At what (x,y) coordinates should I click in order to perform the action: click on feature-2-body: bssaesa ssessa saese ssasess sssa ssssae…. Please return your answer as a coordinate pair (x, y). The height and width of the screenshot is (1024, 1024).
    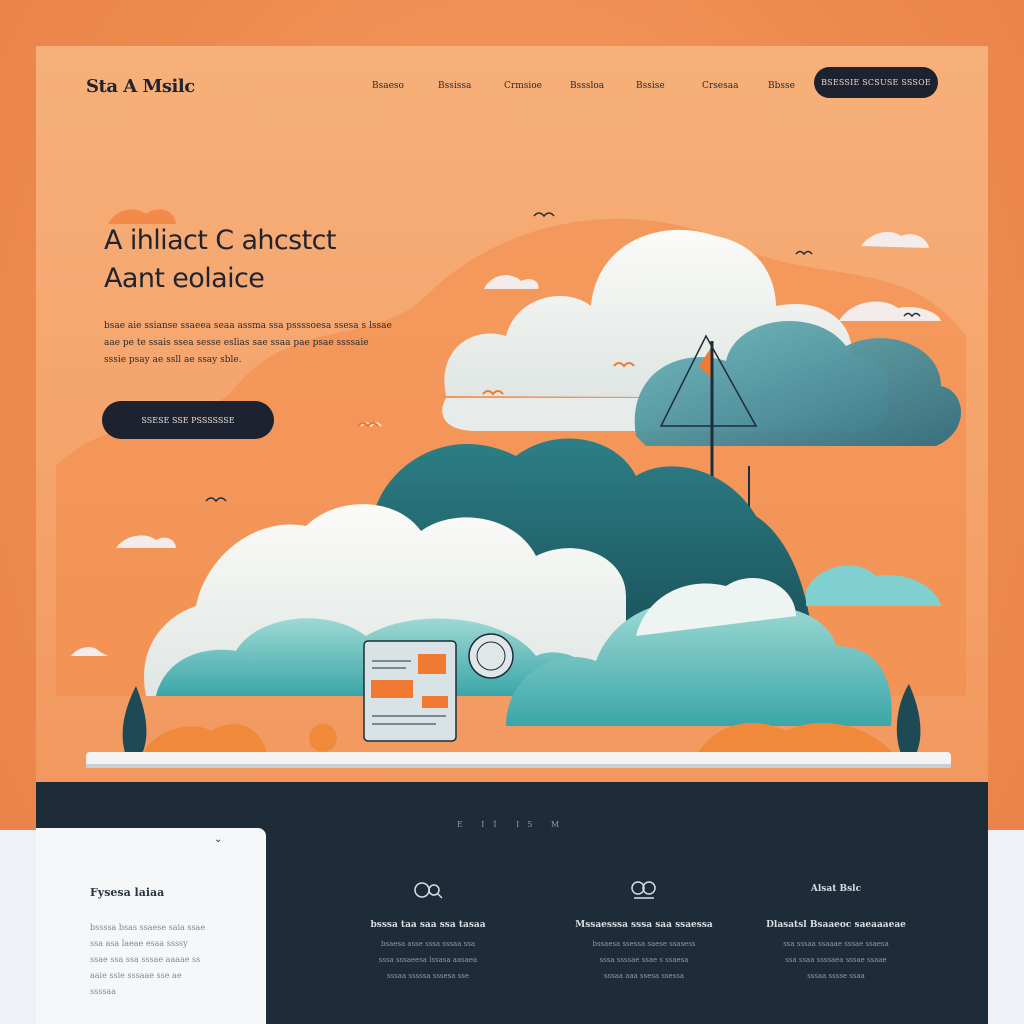
    Looking at the image, I should click on (644, 960).